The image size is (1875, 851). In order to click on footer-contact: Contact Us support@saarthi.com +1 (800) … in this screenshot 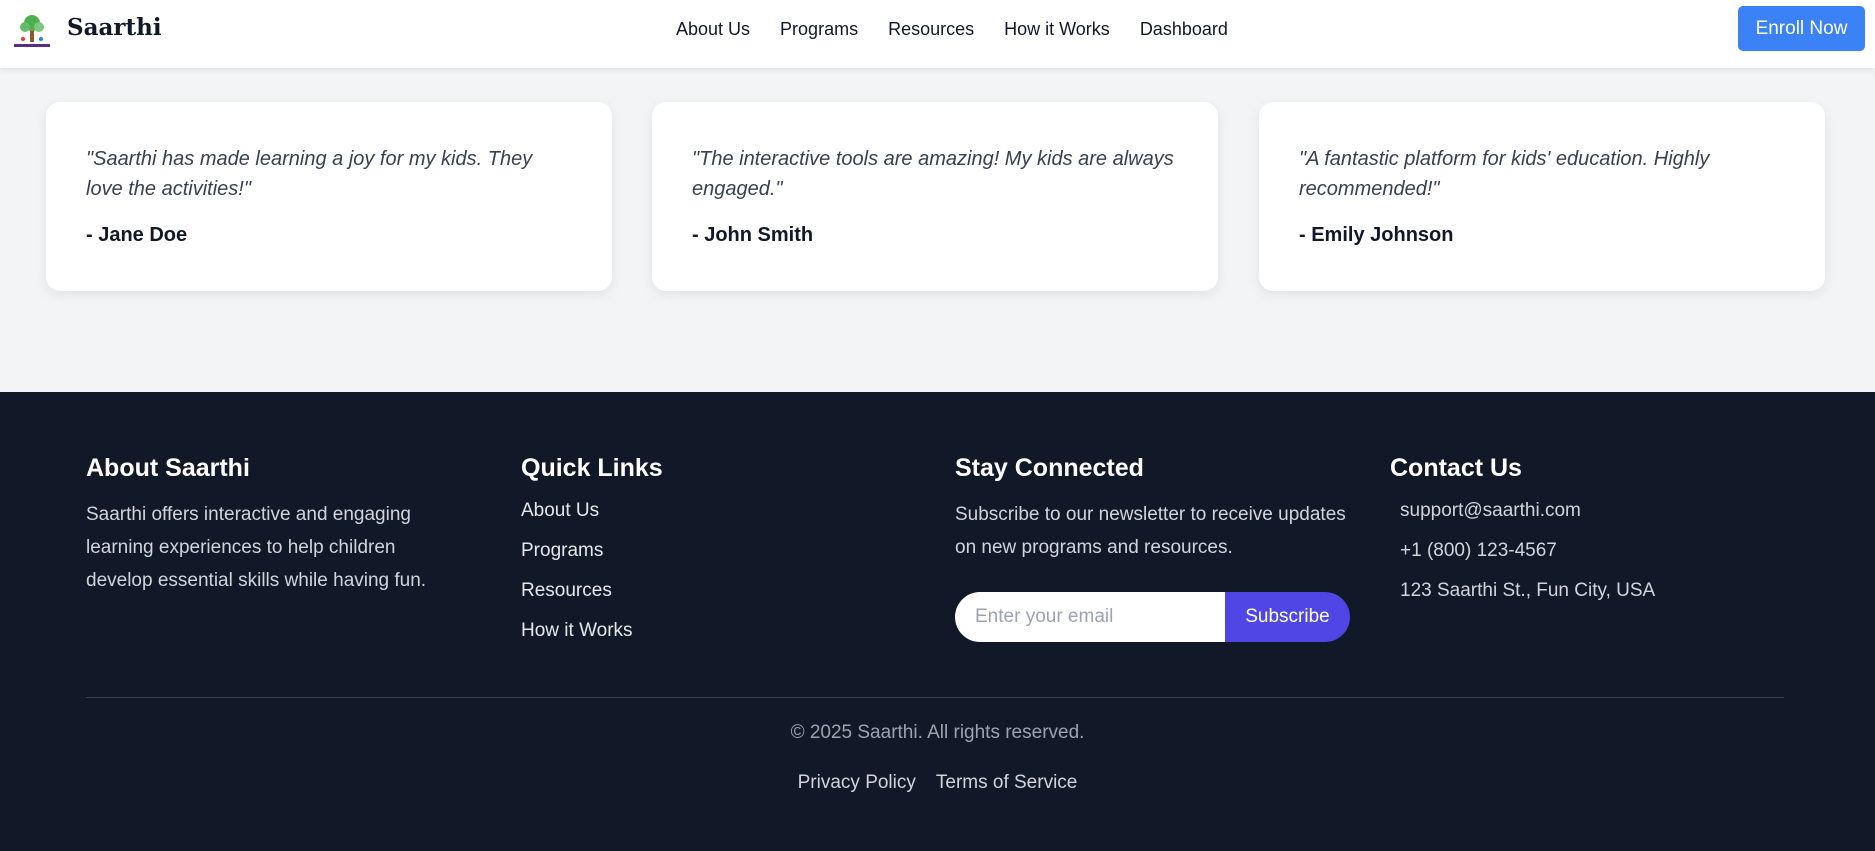, I will do `click(1590, 536)`.